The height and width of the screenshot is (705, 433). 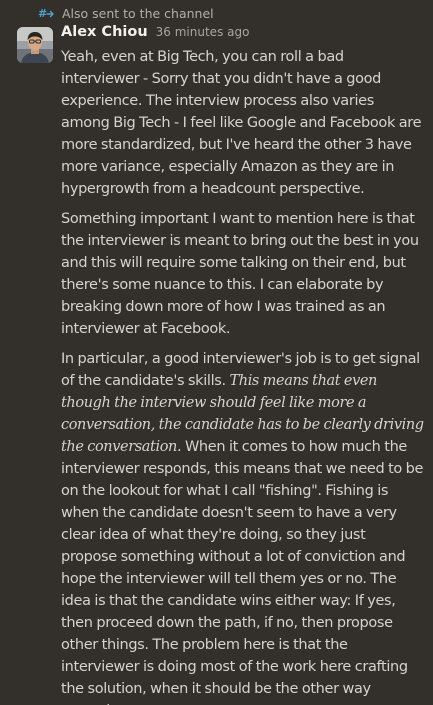 I want to click on also-sent-to-channel-note: # Also sent to the channel, so click(x=126, y=13).